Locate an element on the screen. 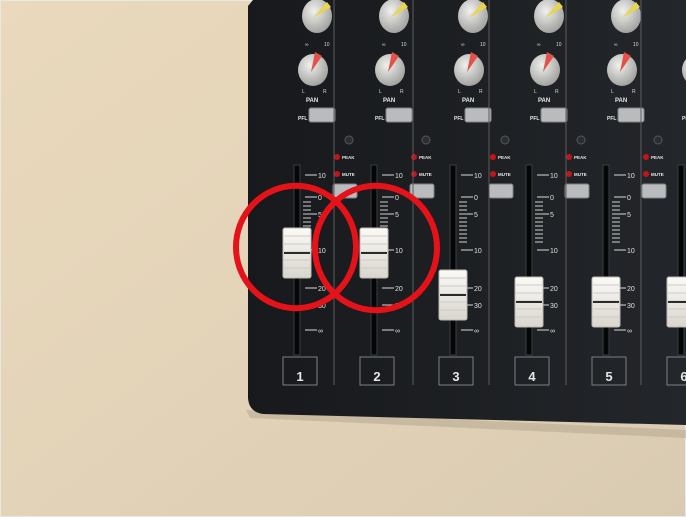  channel-number: 6 is located at coordinates (683, 376).